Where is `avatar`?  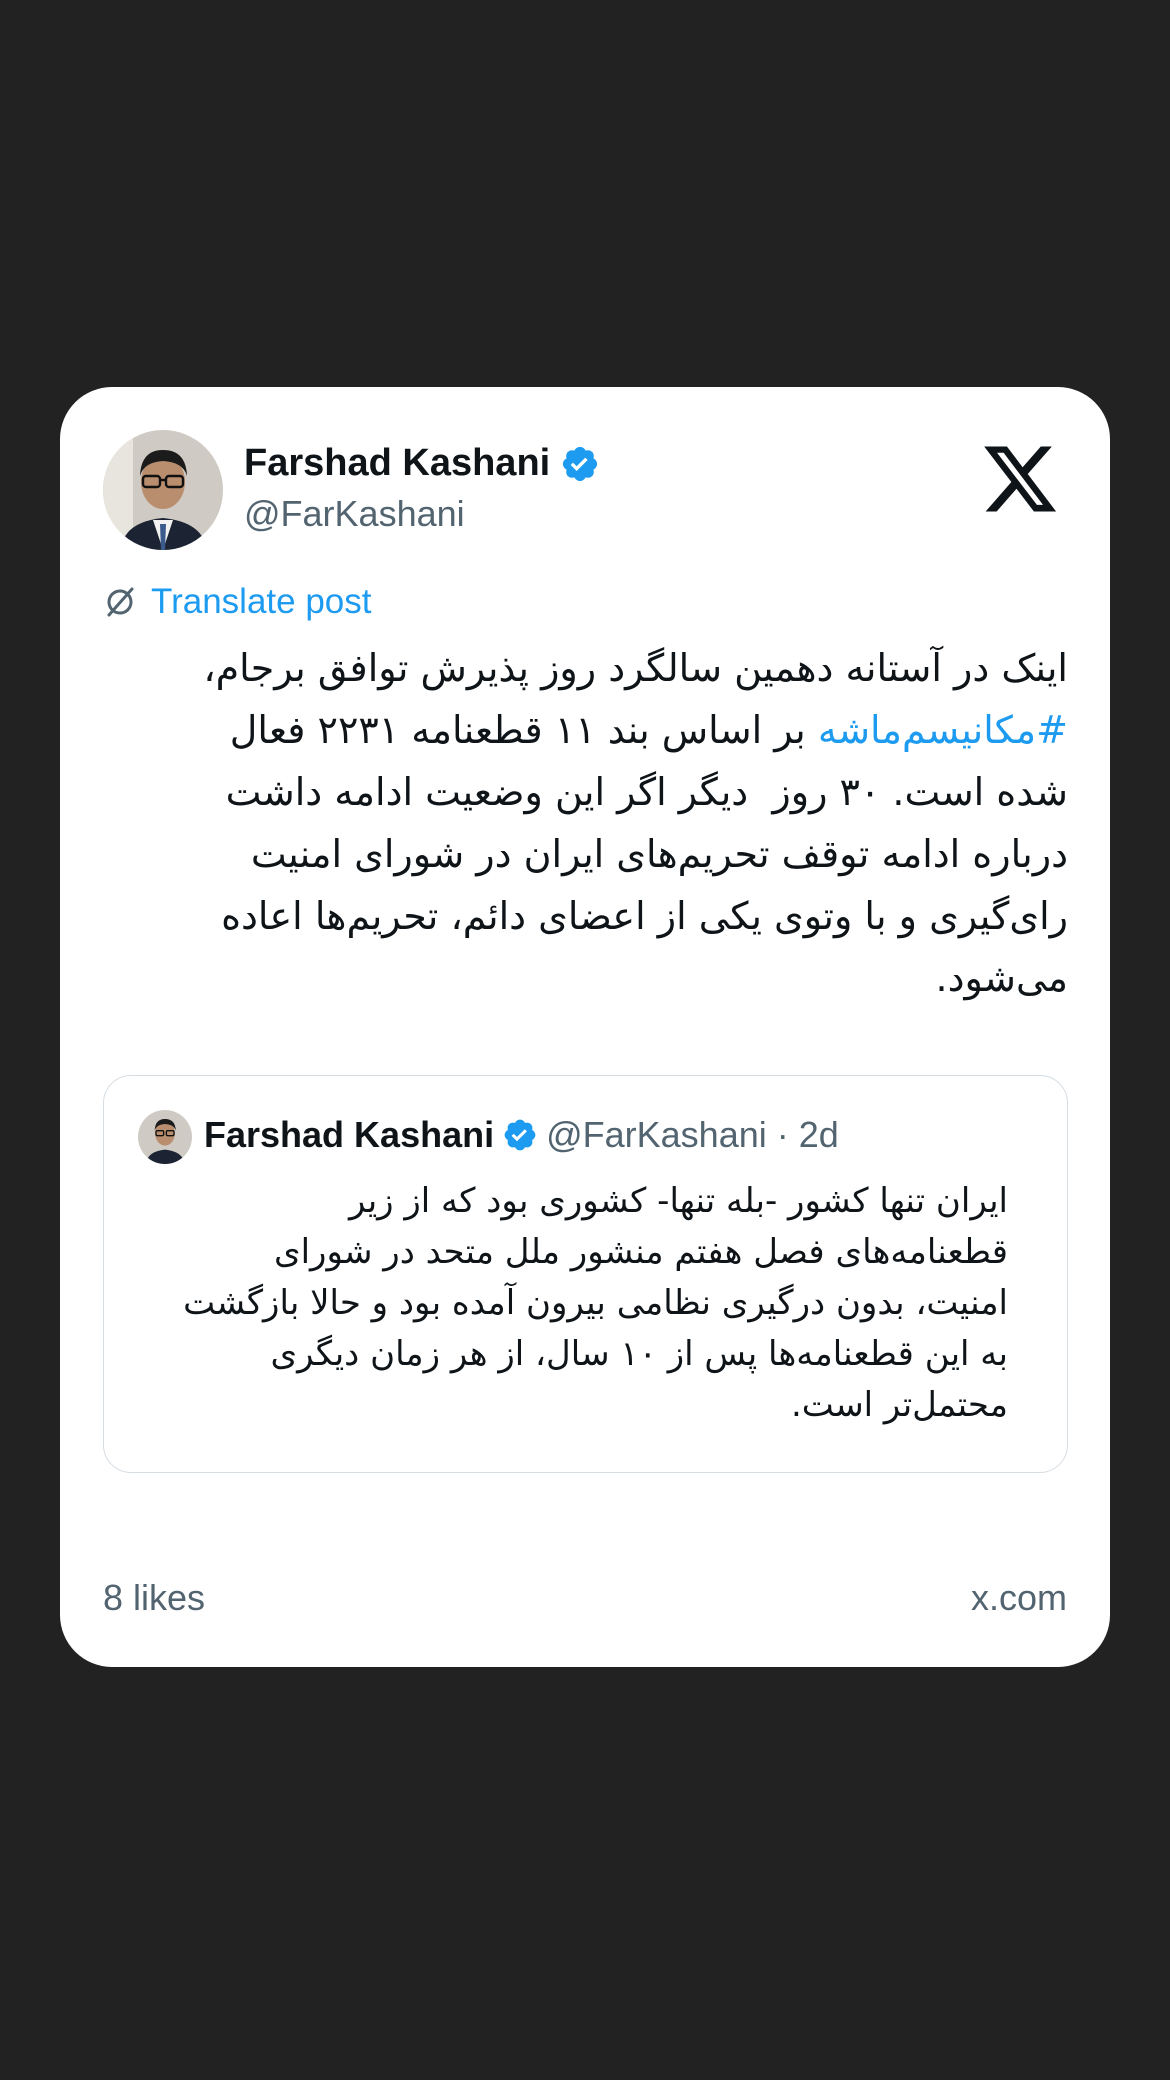
avatar is located at coordinates (163, 490).